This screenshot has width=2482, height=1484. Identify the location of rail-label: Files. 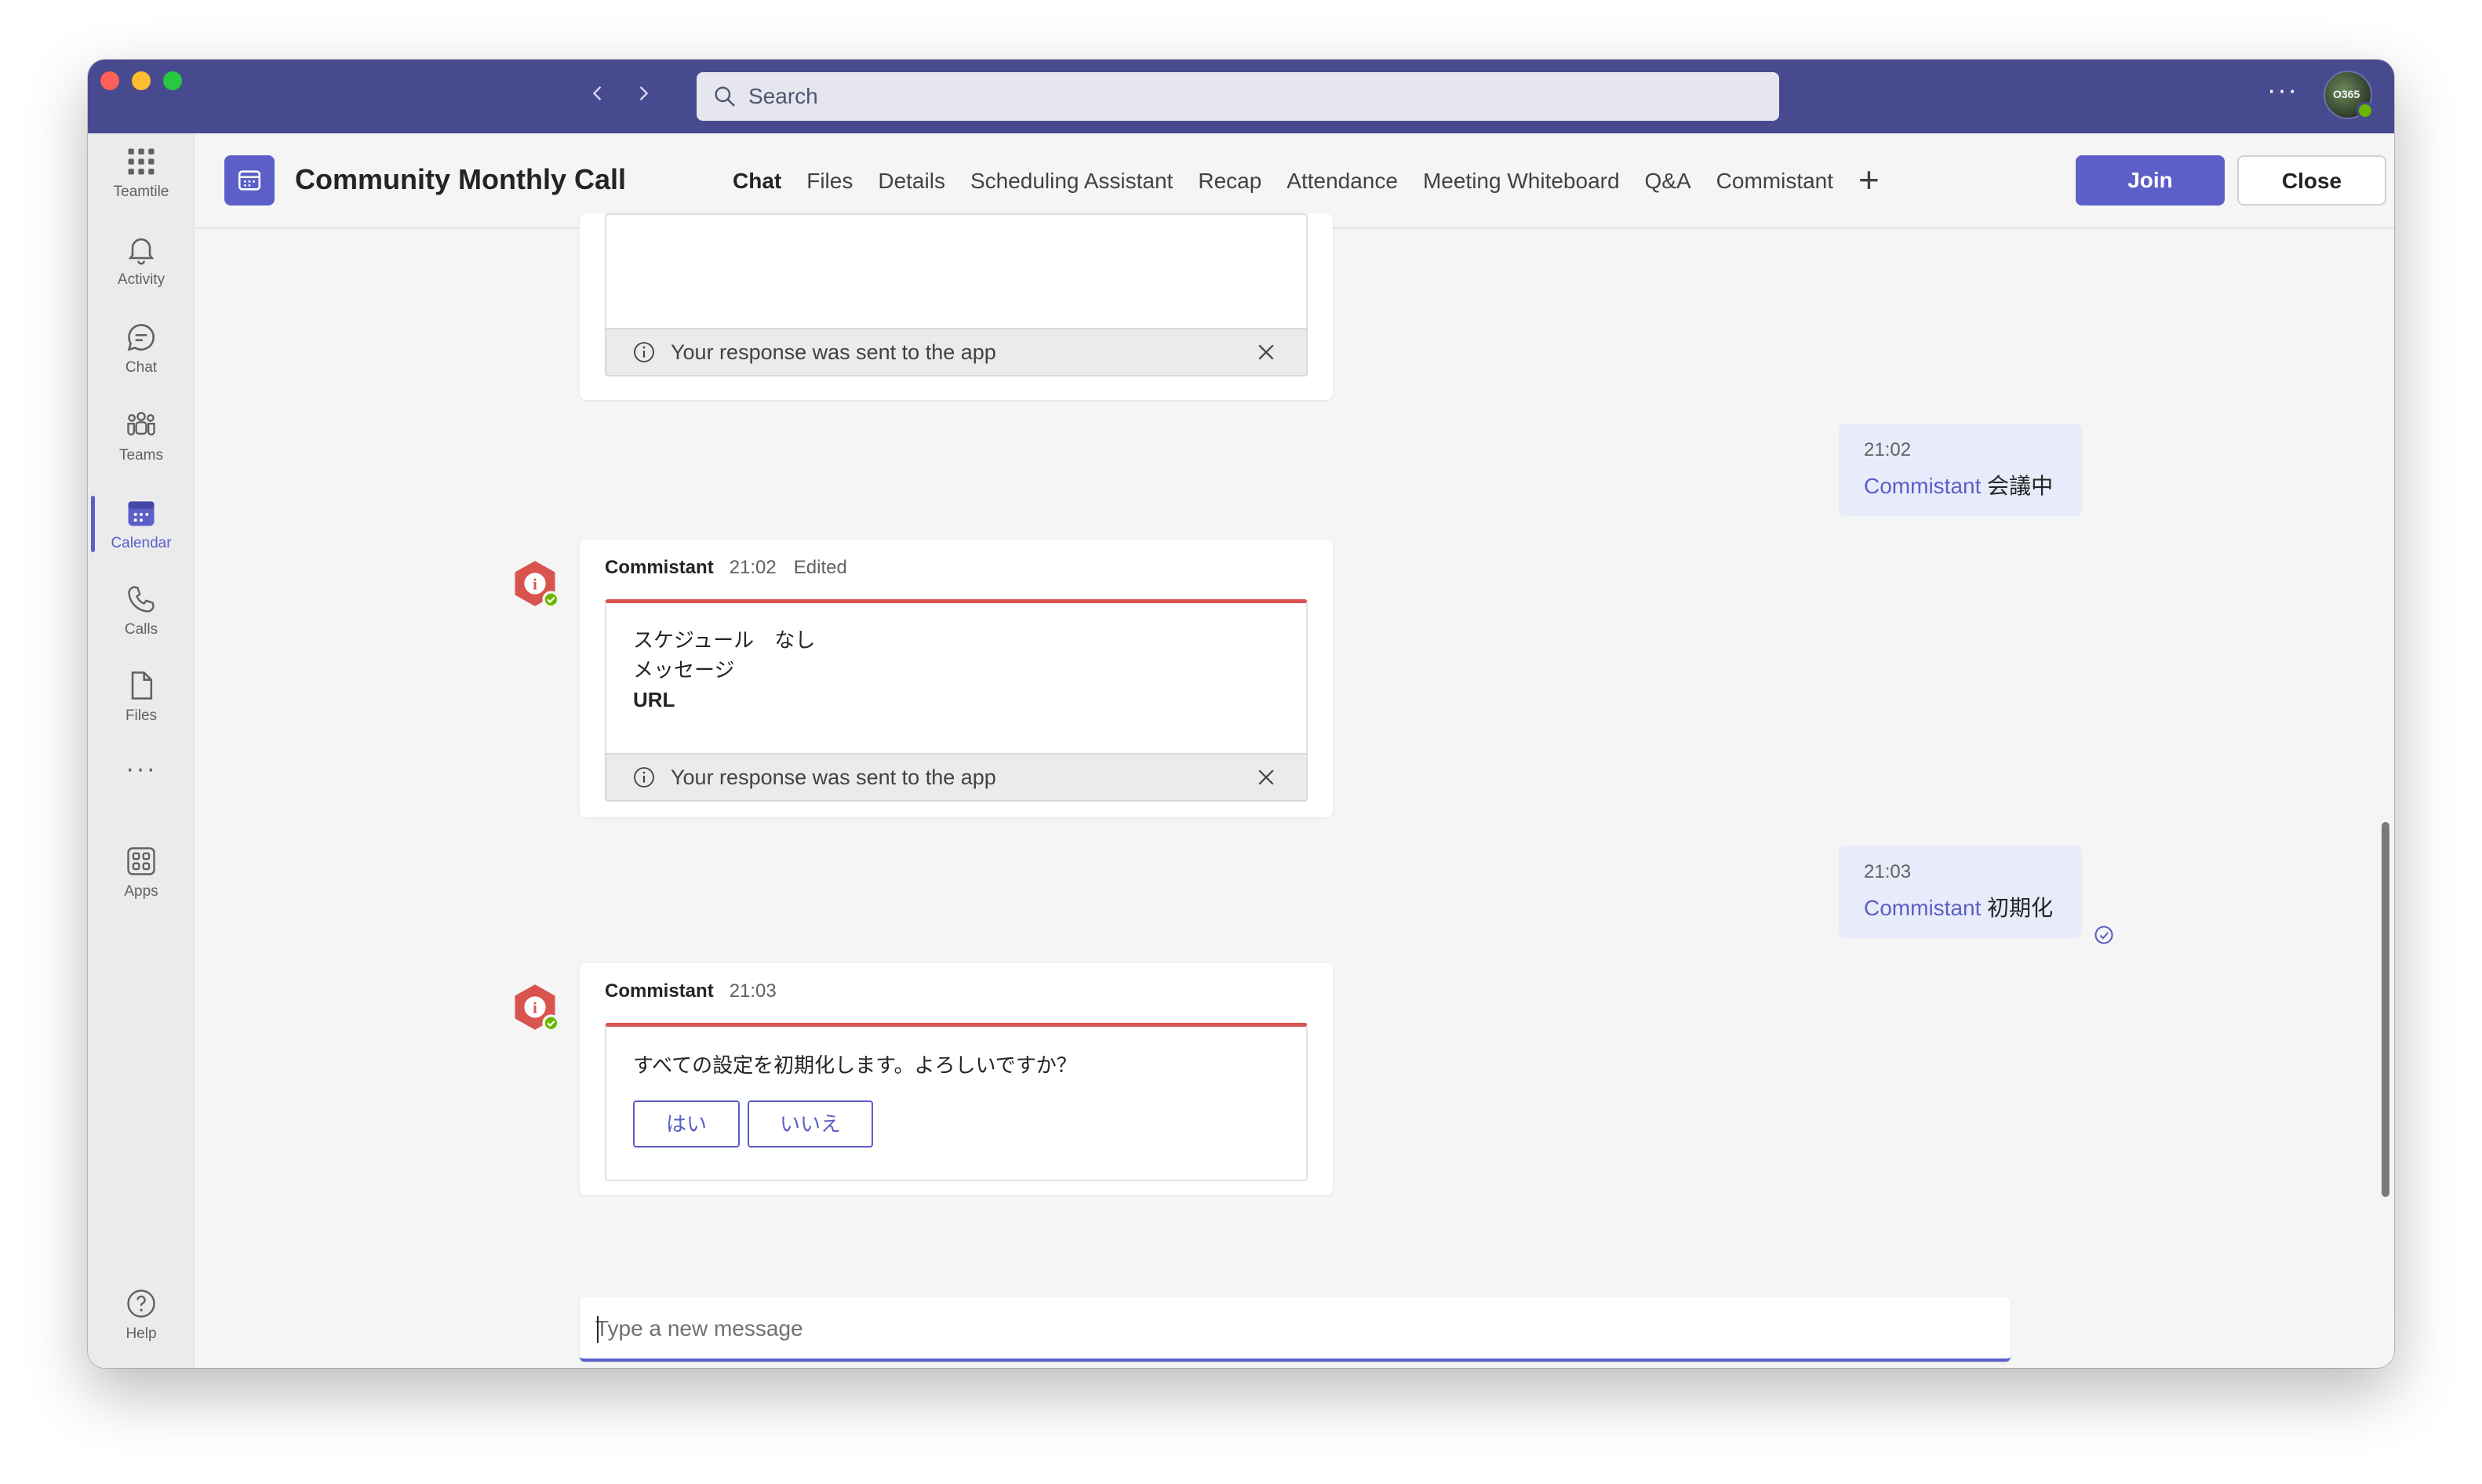
(141, 715).